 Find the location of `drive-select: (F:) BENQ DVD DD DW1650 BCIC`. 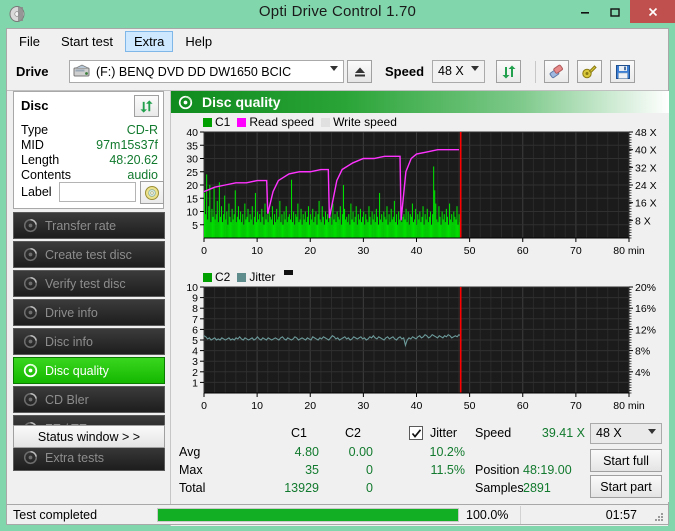

drive-select: (F:) BENQ DVD DD DW1650 BCIC is located at coordinates (206, 71).